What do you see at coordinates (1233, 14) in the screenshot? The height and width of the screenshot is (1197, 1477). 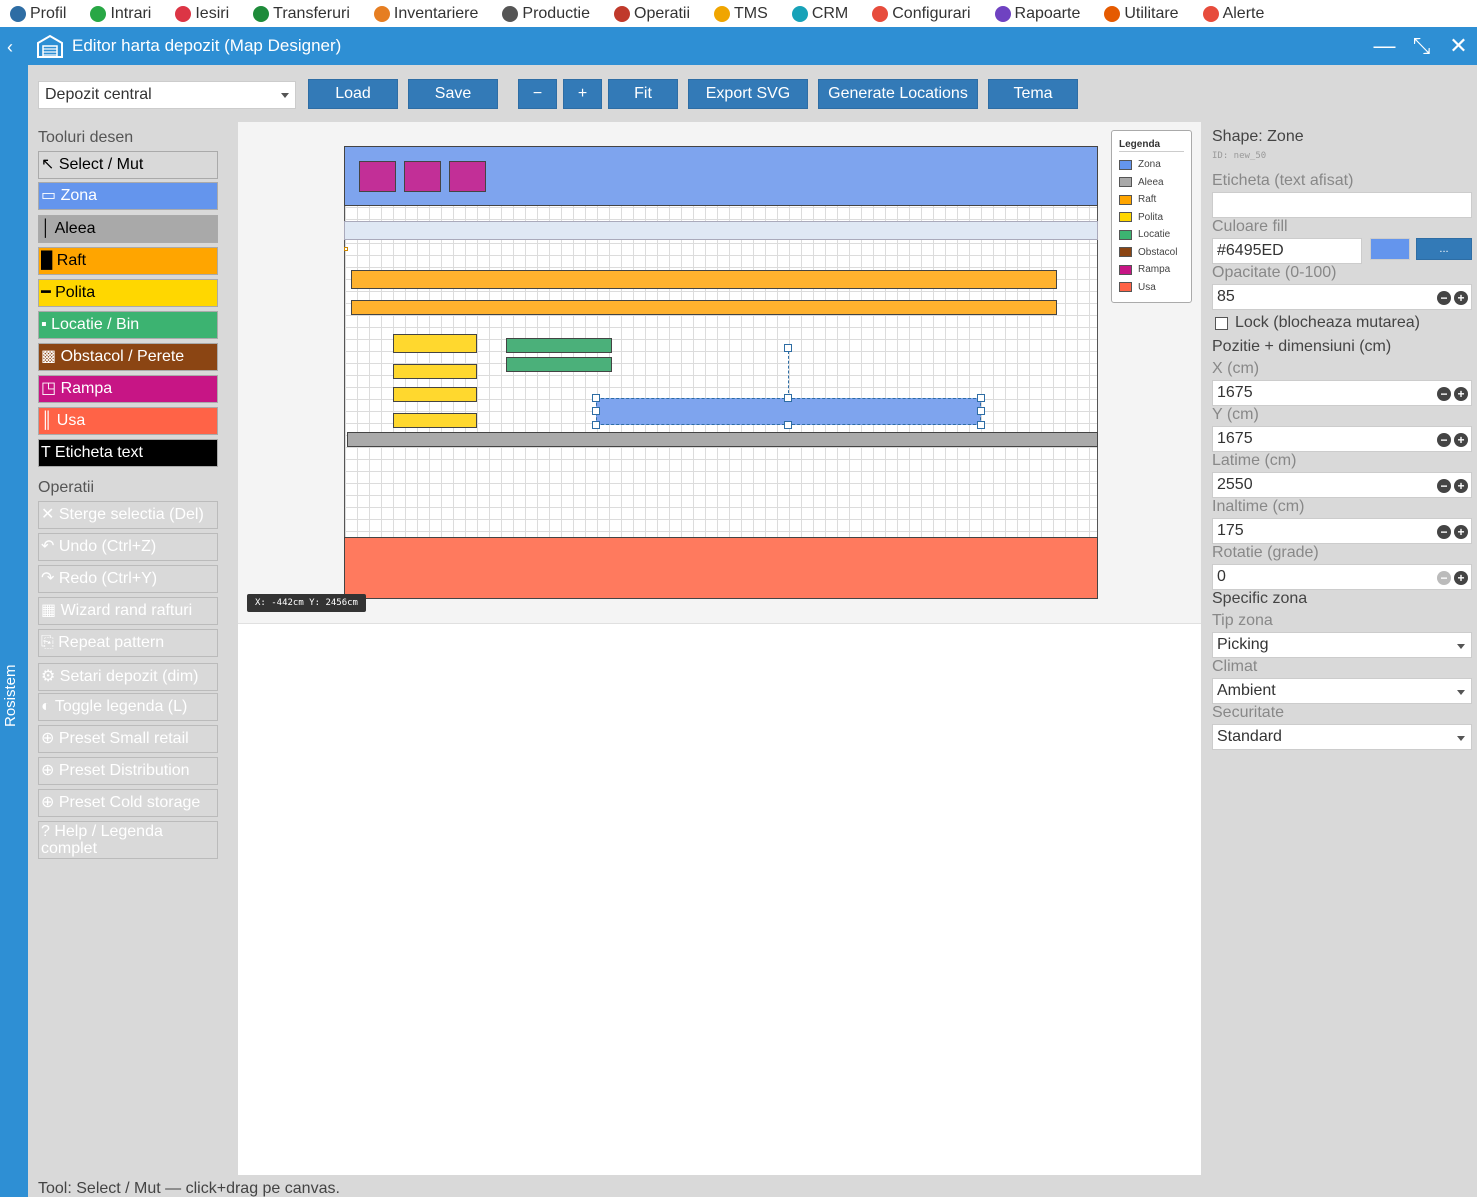 I see `menu-item-alerte: Alerte` at bounding box center [1233, 14].